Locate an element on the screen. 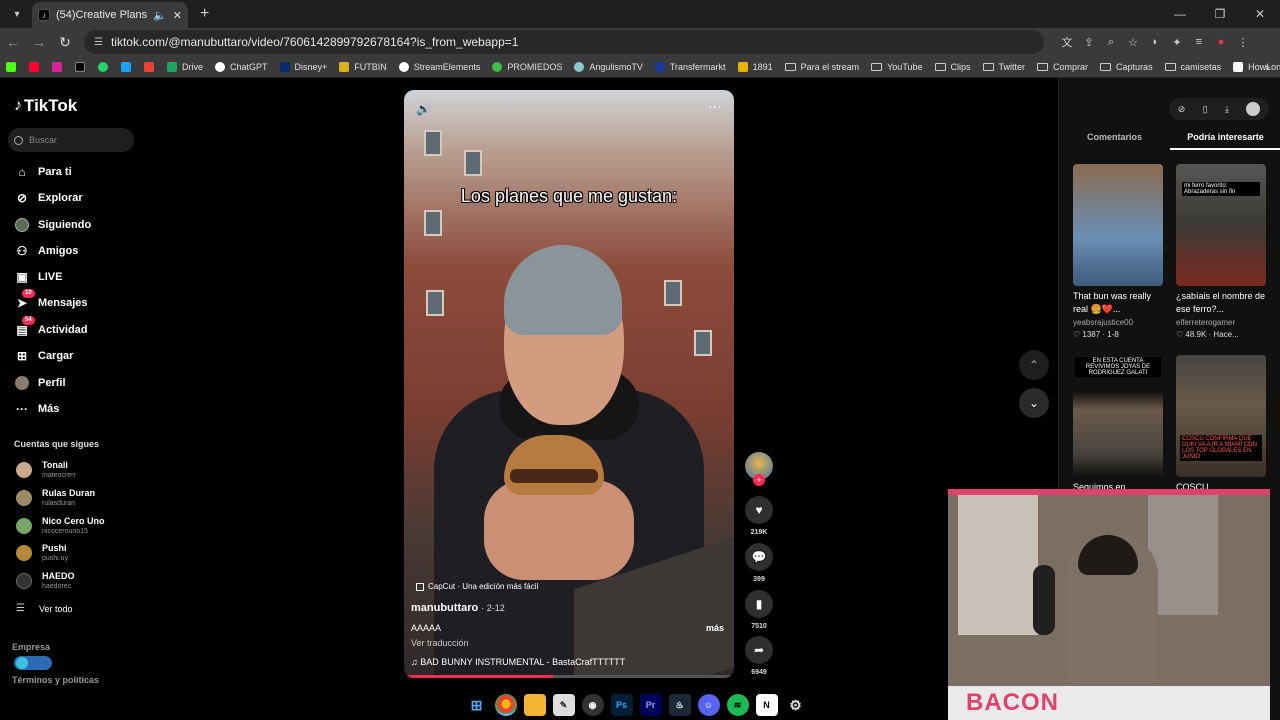 Image resolution: width=1280 pixels, height=720 pixels. discord-icon: ☺ is located at coordinates (708, 705).